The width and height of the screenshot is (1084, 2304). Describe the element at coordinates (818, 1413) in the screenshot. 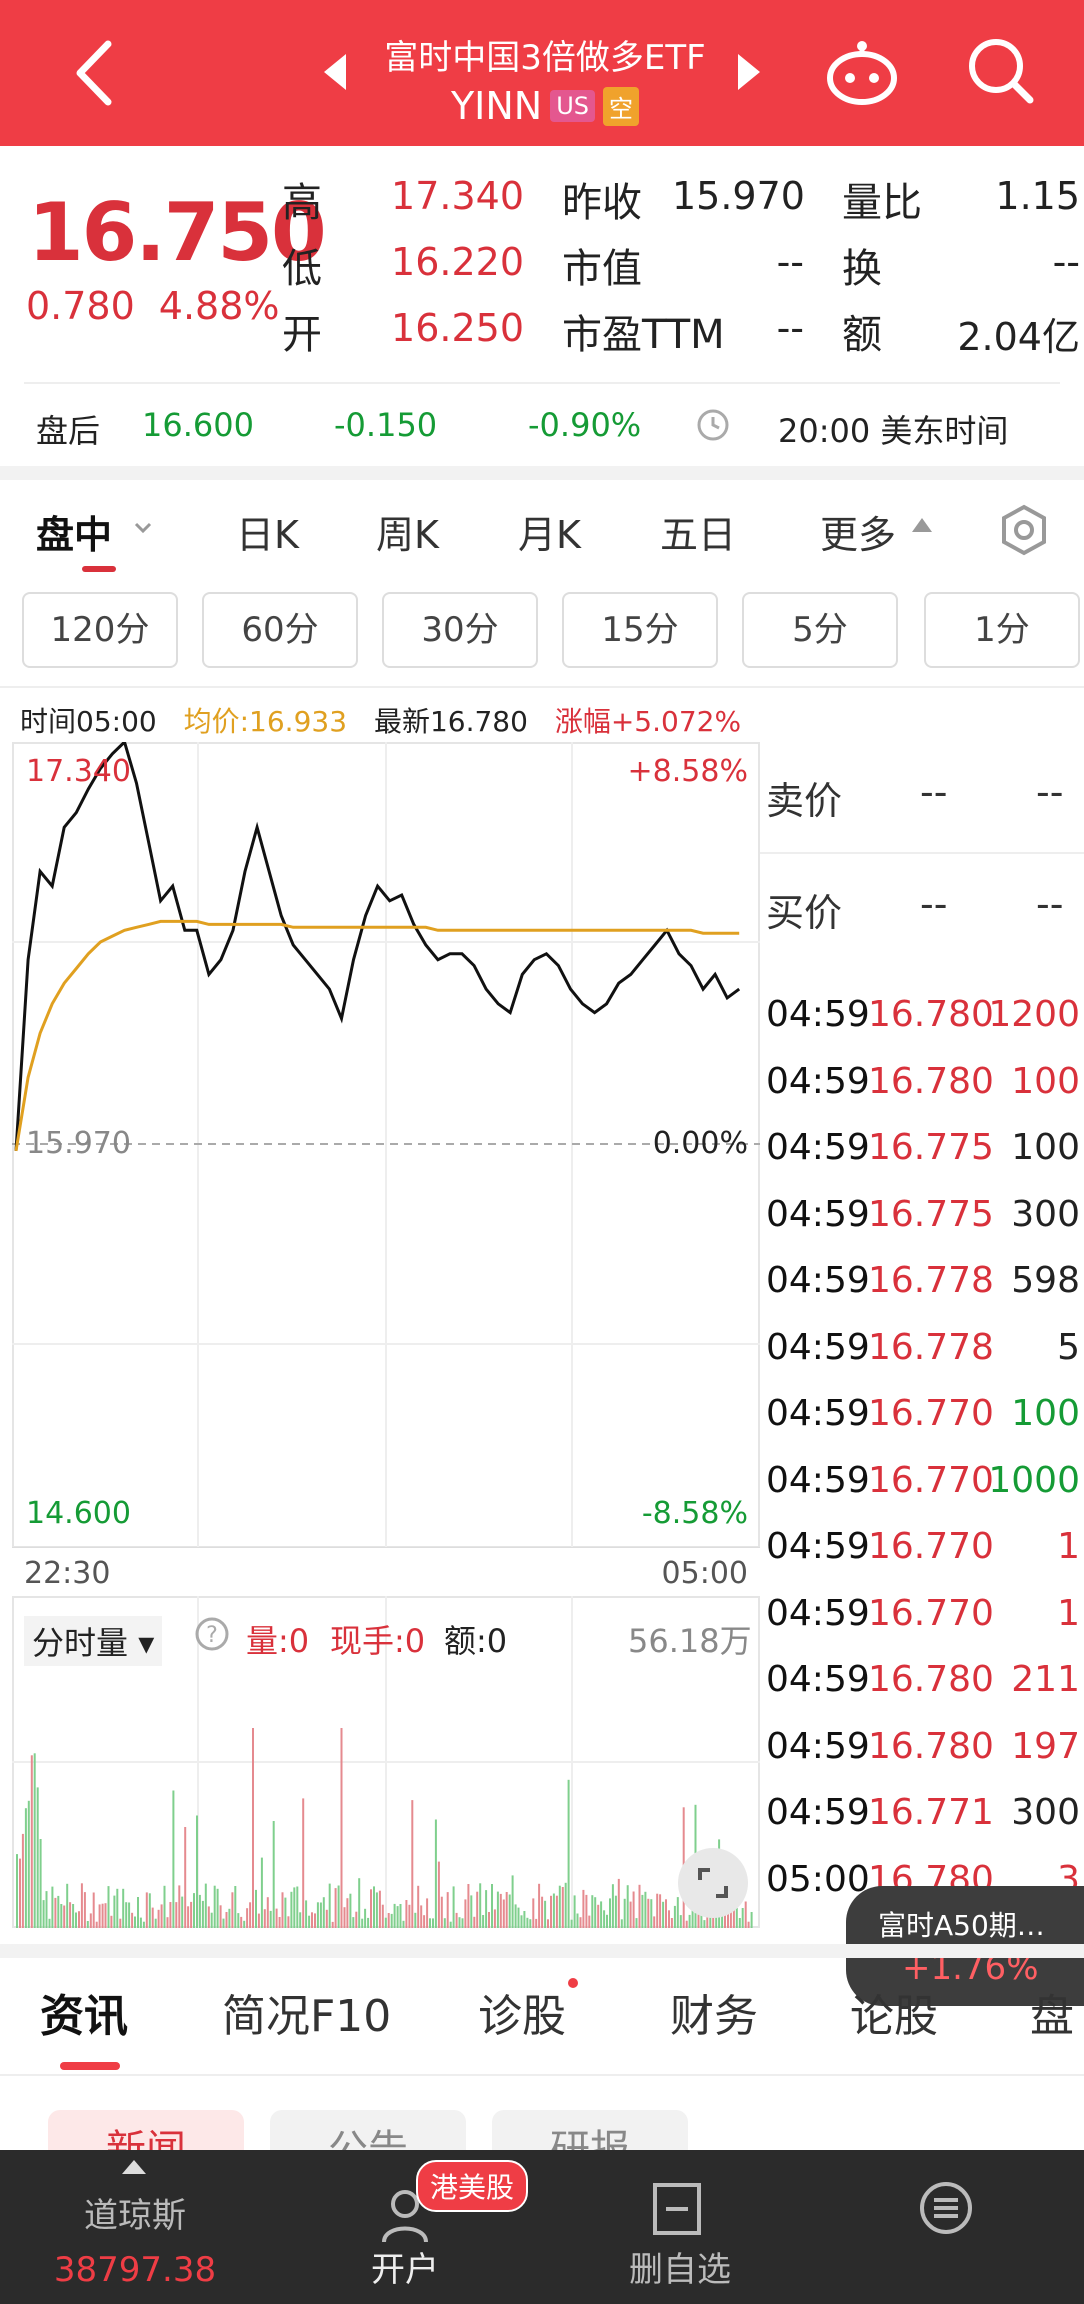

I see `tick-time: 04:59` at that location.